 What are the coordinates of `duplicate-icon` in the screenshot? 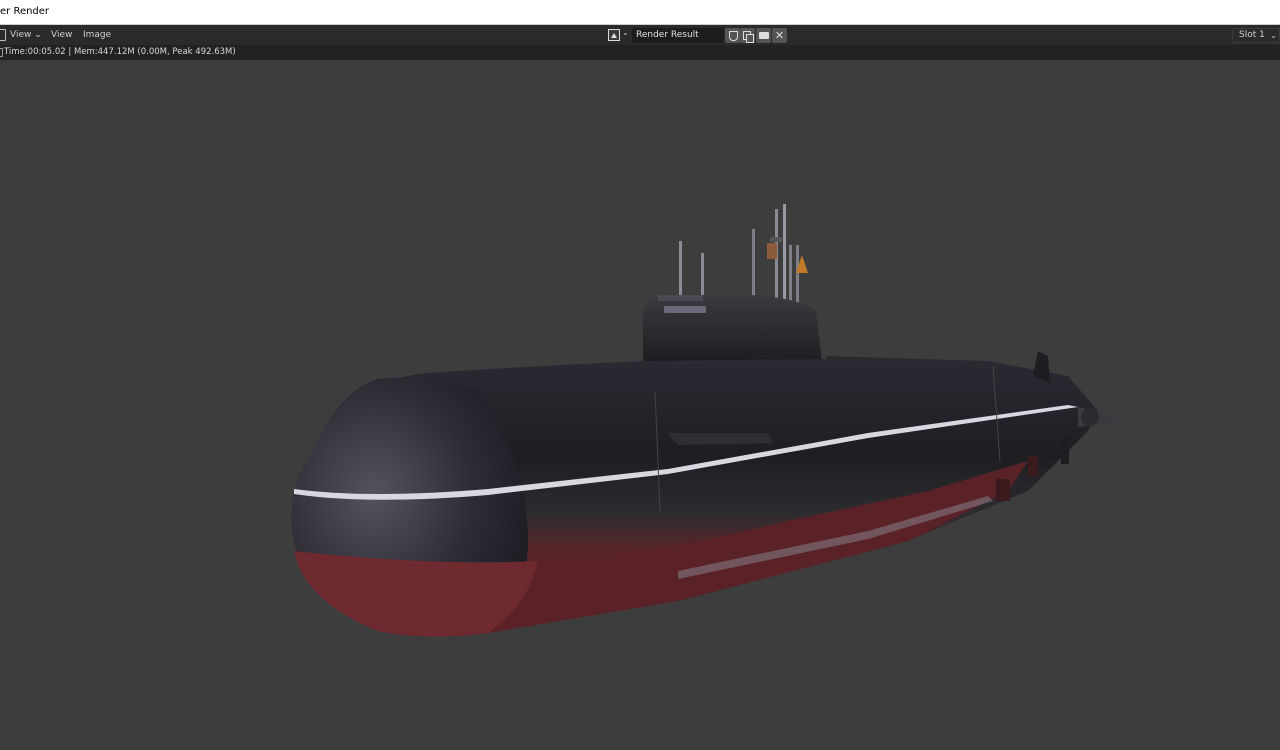 It's located at (747, 35).